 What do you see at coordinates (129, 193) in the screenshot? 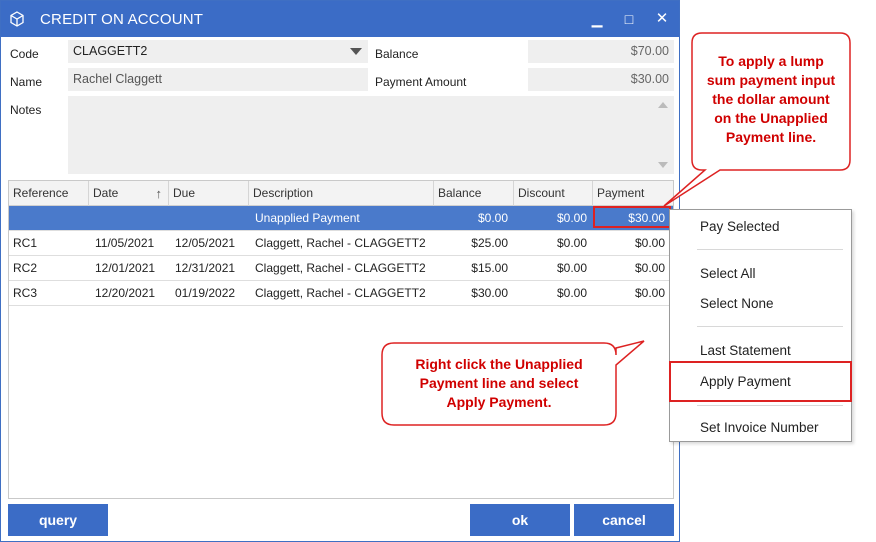
I see `column-date: Date ↑` at bounding box center [129, 193].